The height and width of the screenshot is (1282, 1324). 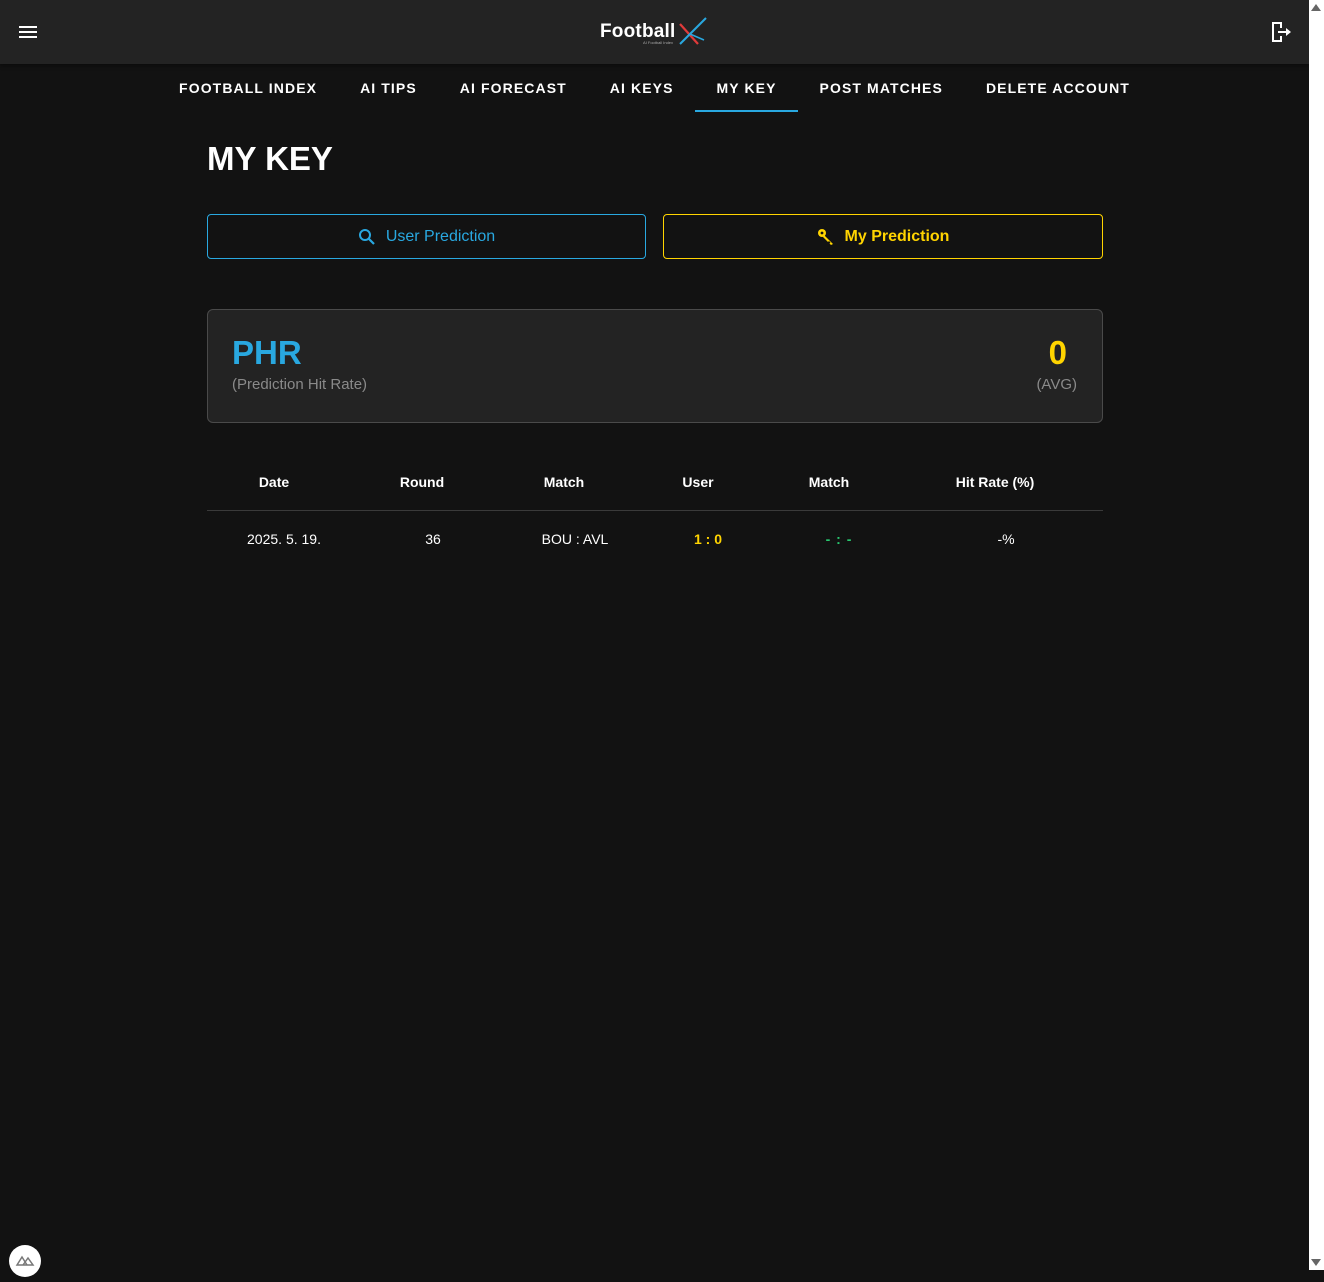 What do you see at coordinates (389, 88) in the screenshot?
I see `tab-ai-tips: AI TIPS` at bounding box center [389, 88].